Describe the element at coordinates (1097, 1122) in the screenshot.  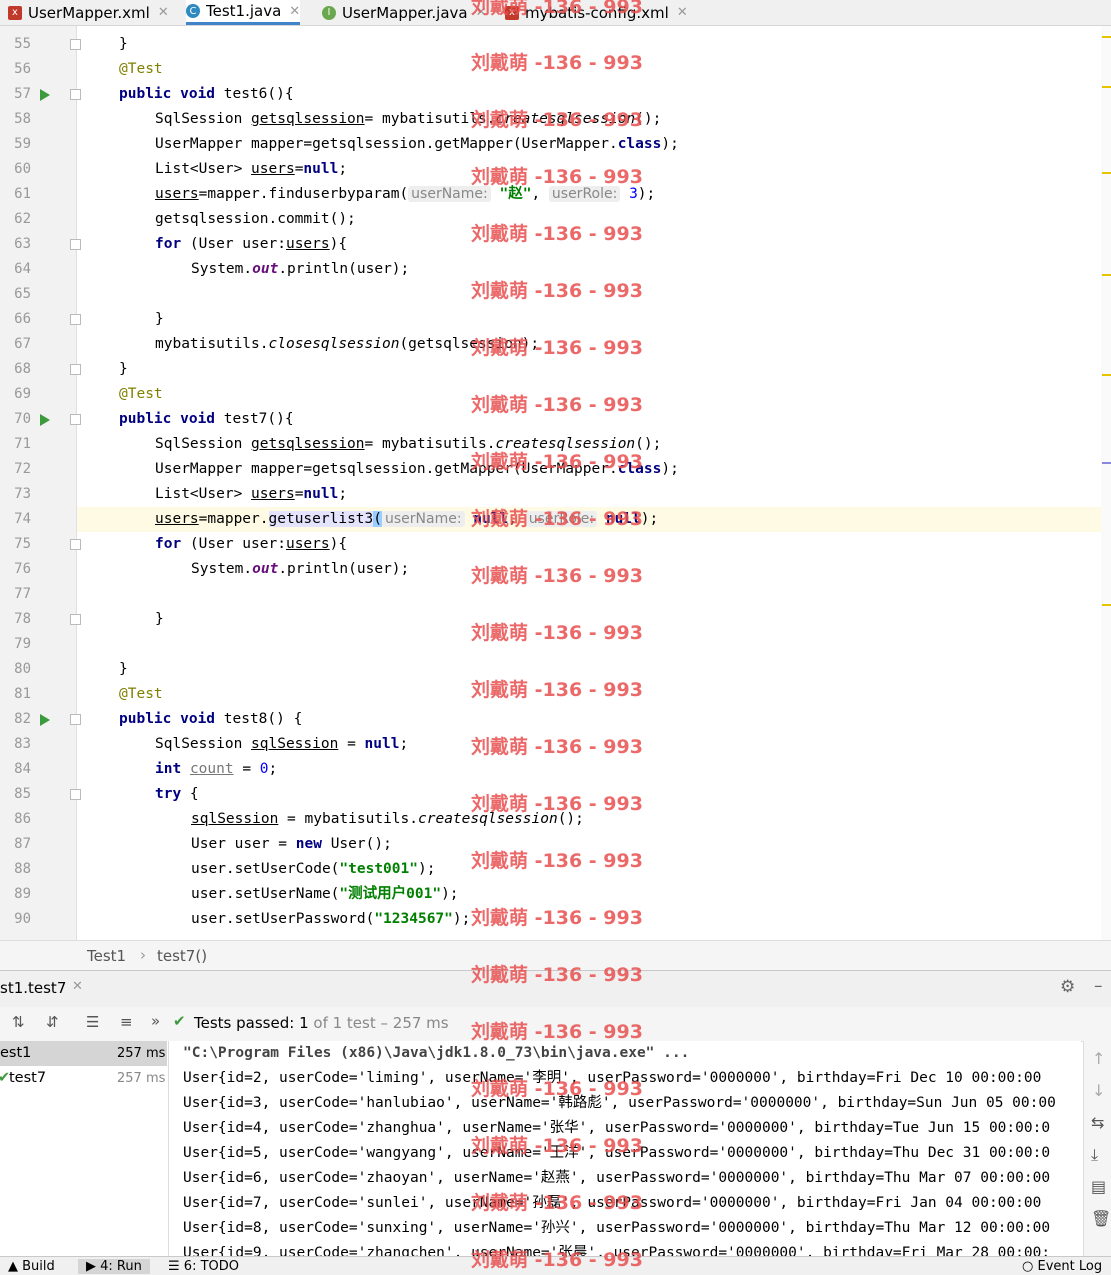
I see `soft-wrap-icon: ⇆` at that location.